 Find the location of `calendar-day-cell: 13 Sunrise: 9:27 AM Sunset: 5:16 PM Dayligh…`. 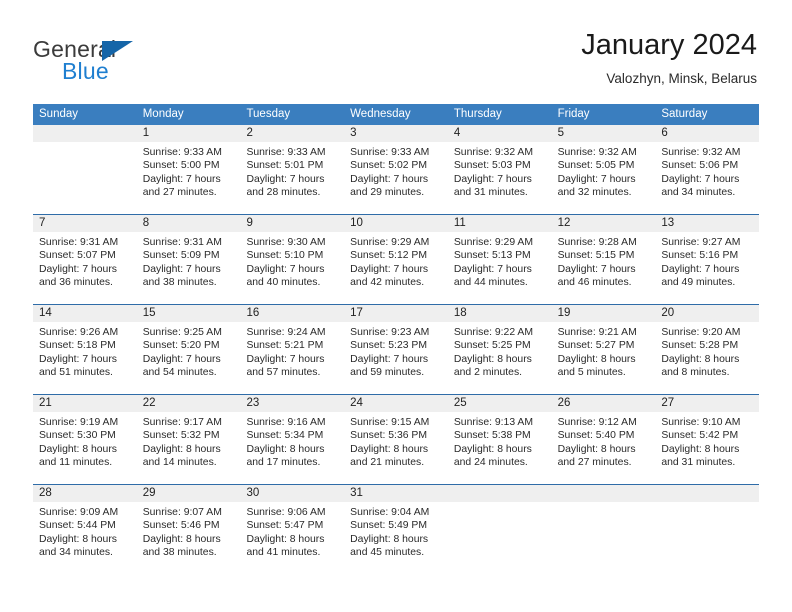

calendar-day-cell: 13 Sunrise: 9:27 AM Sunset: 5:16 PM Dayligh… is located at coordinates (707, 259).